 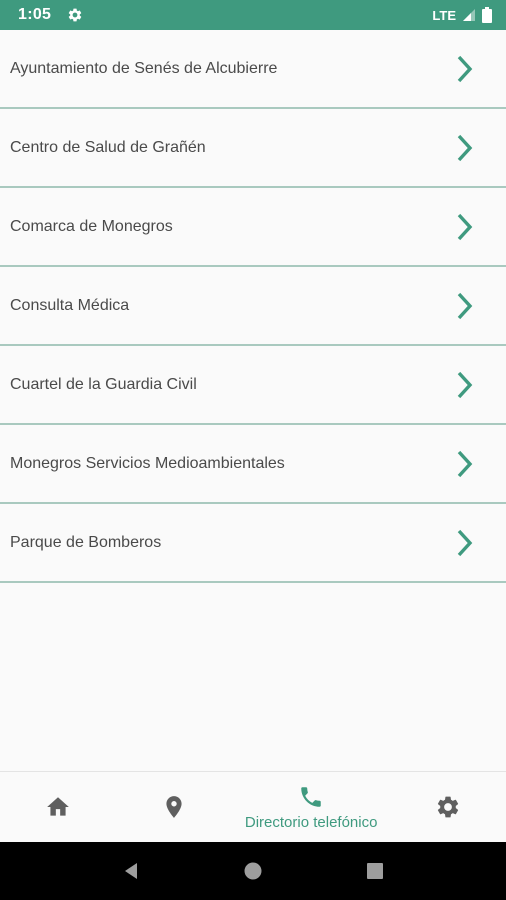 I want to click on bottom-nav: Directorio telefónico, so click(x=253, y=806).